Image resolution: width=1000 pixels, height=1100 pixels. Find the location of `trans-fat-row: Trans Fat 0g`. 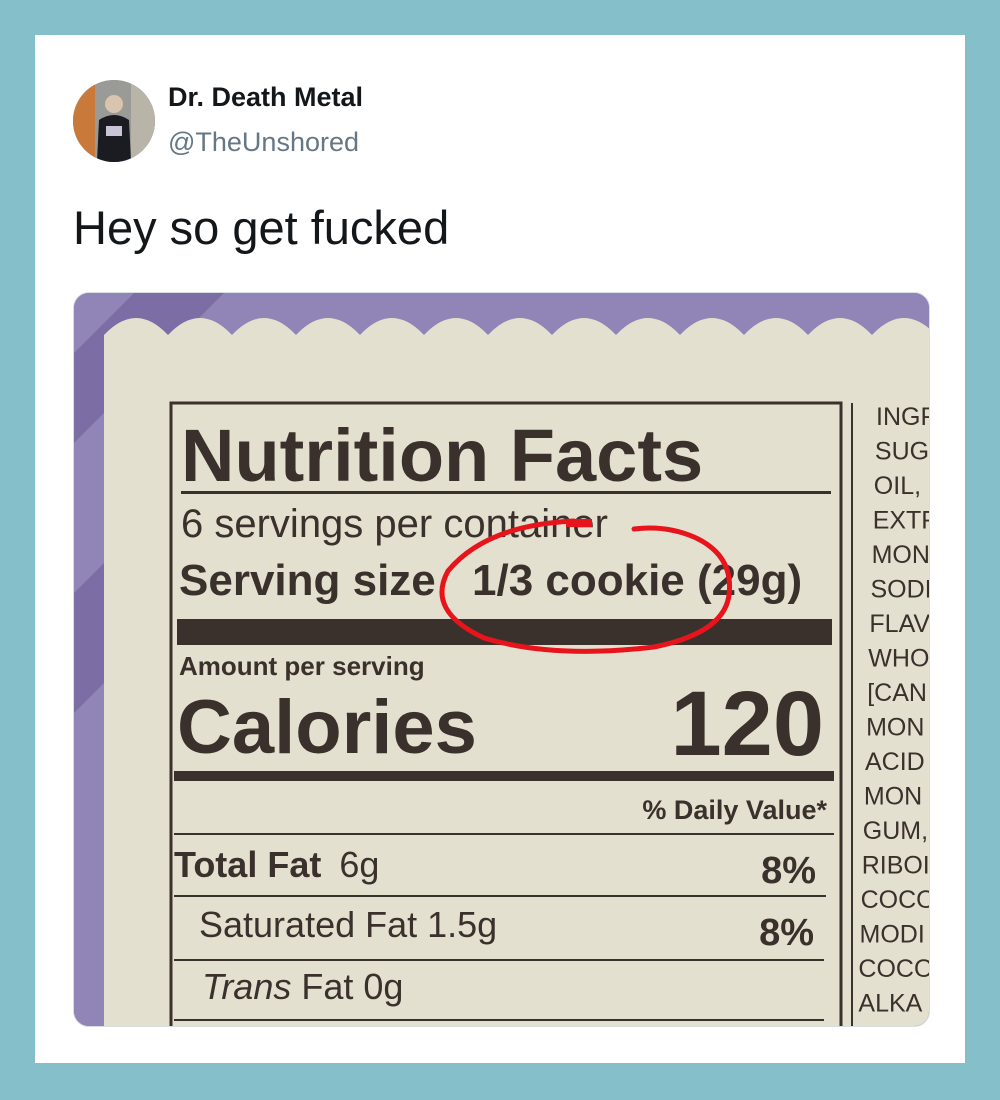

trans-fat-row: Trans Fat 0g is located at coordinates (302, 986).